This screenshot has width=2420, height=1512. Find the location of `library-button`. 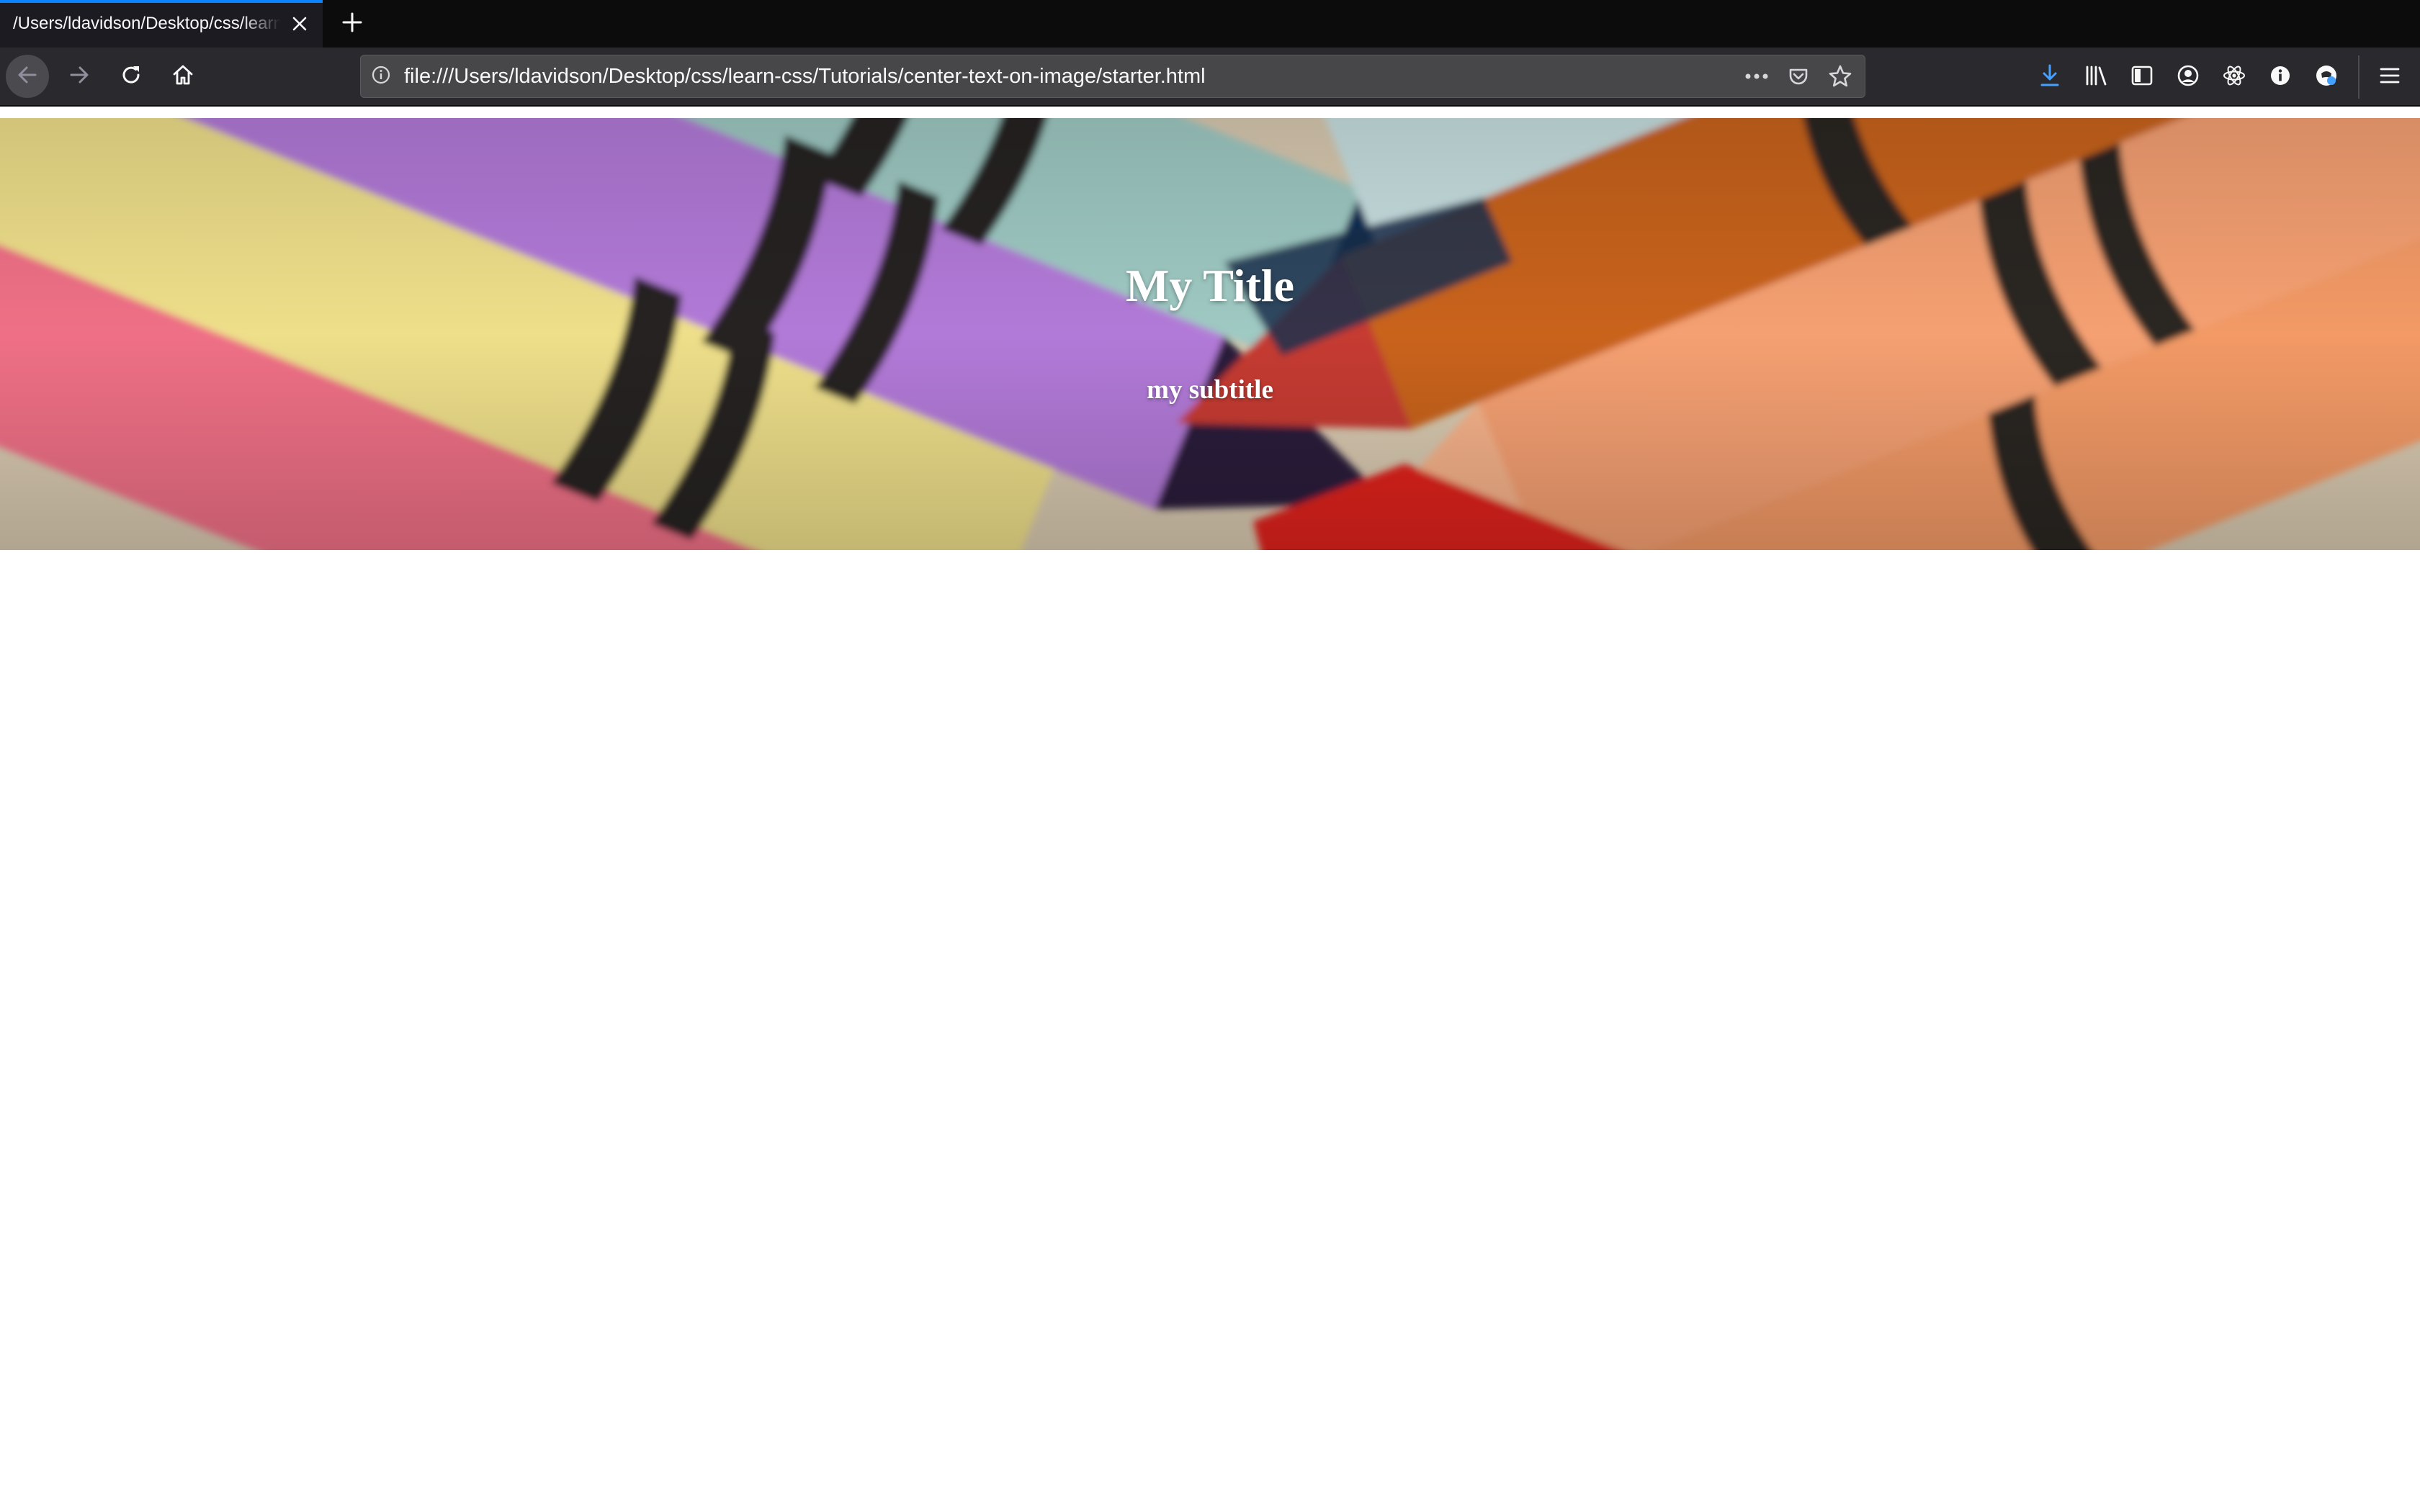

library-button is located at coordinates (2096, 77).